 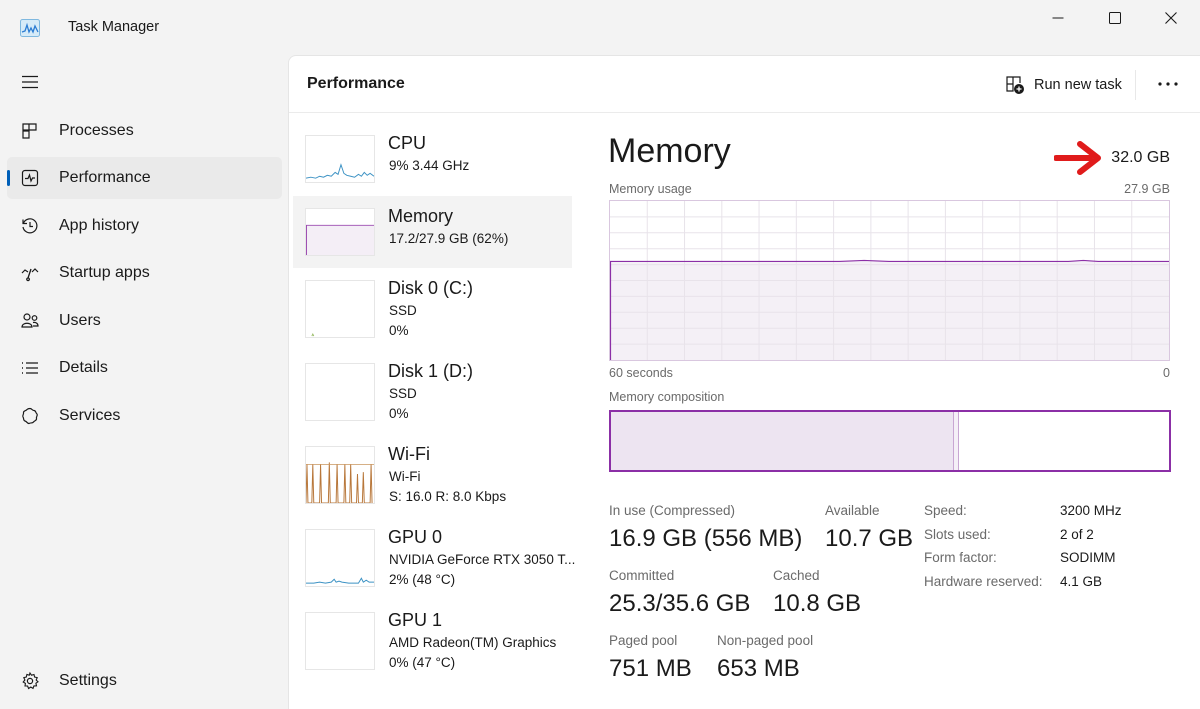 What do you see at coordinates (407, 143) in the screenshot?
I see `device-name: CPU` at bounding box center [407, 143].